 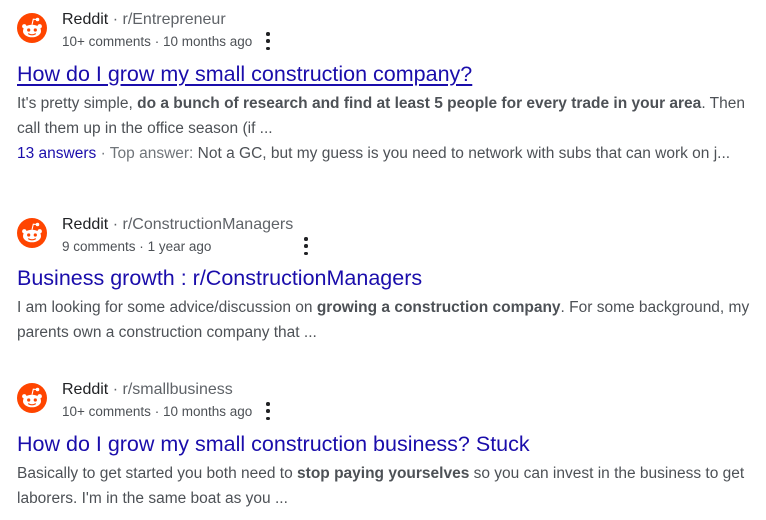 I want to click on snippet-highlight: growing a construction company, so click(x=438, y=307).